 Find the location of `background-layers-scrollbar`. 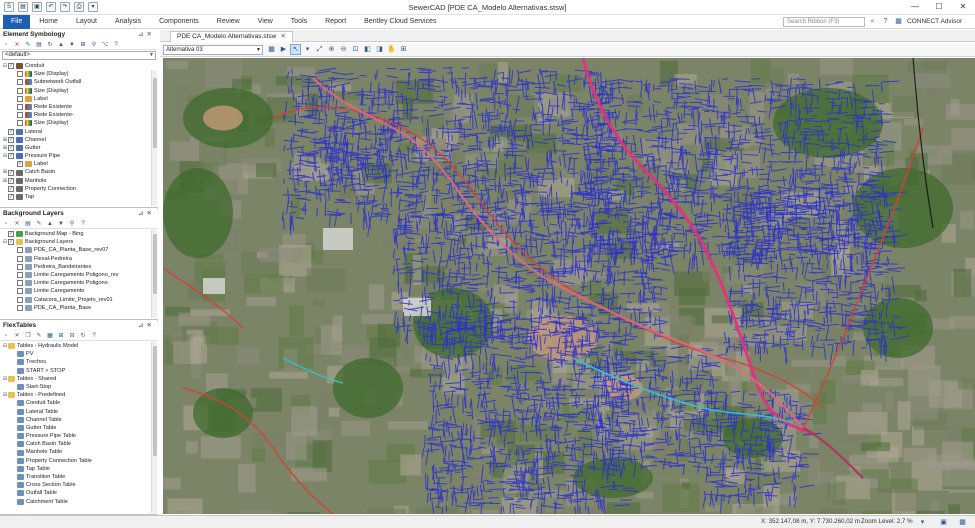

background-layers-scrollbar is located at coordinates (154, 274).